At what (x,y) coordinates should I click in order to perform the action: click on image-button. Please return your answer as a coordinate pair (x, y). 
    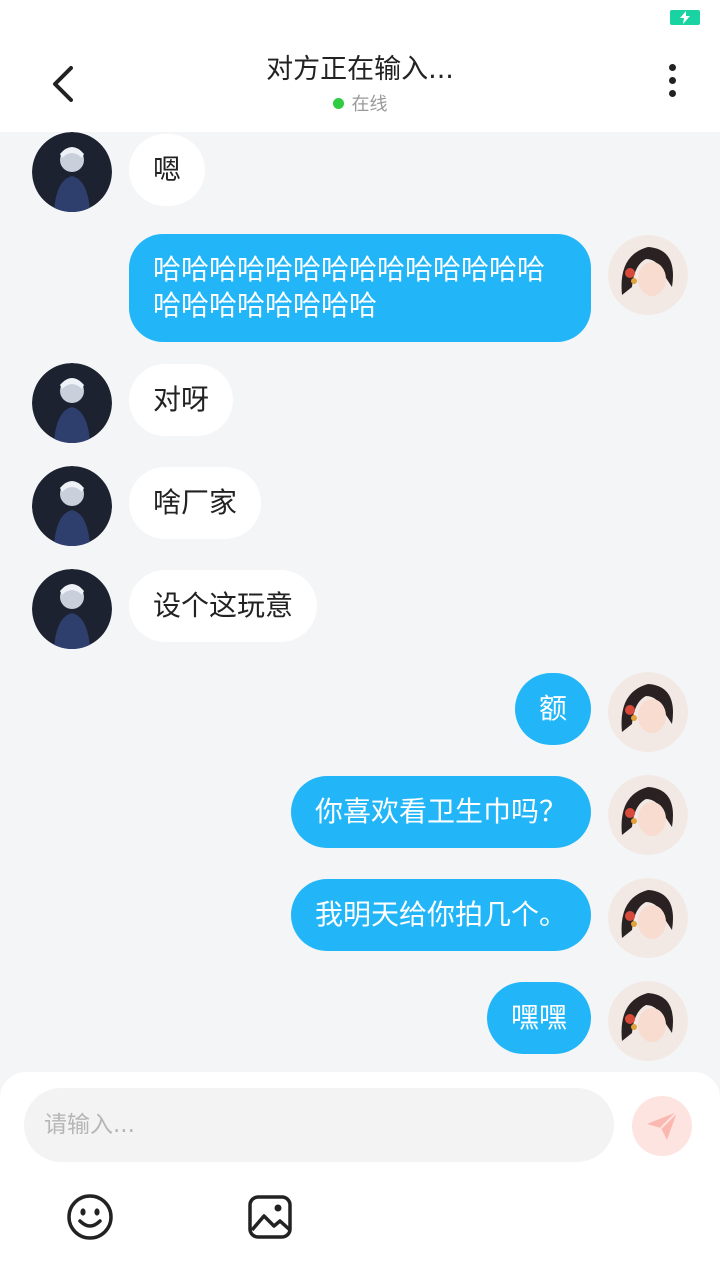
    Looking at the image, I should click on (270, 1217).